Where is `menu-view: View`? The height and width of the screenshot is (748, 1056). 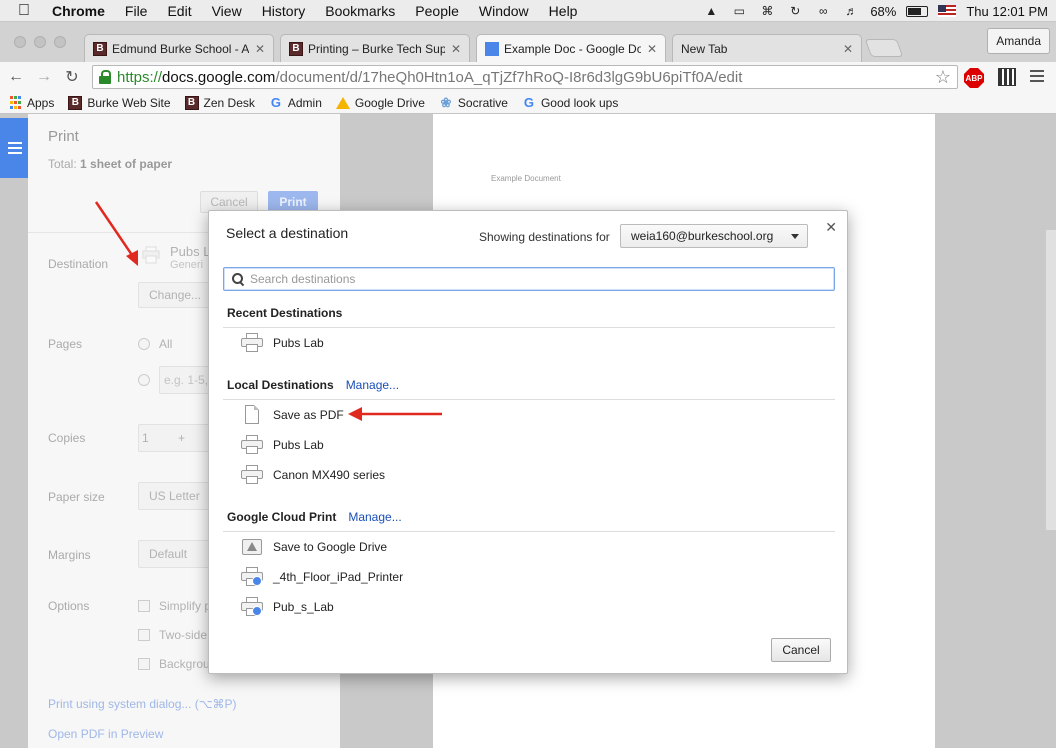
menu-view: View is located at coordinates (227, 11).